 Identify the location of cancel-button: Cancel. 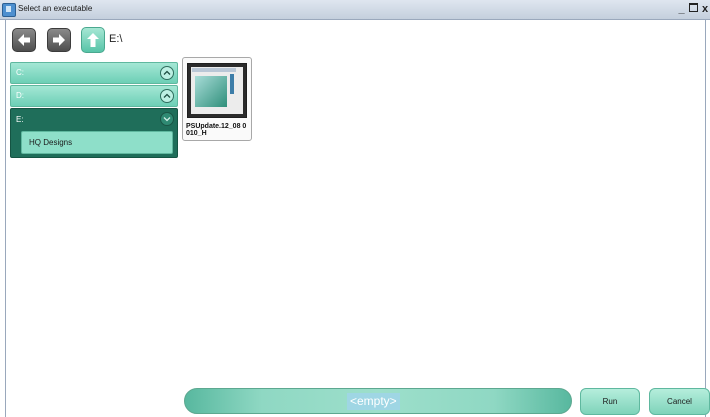
(679, 401).